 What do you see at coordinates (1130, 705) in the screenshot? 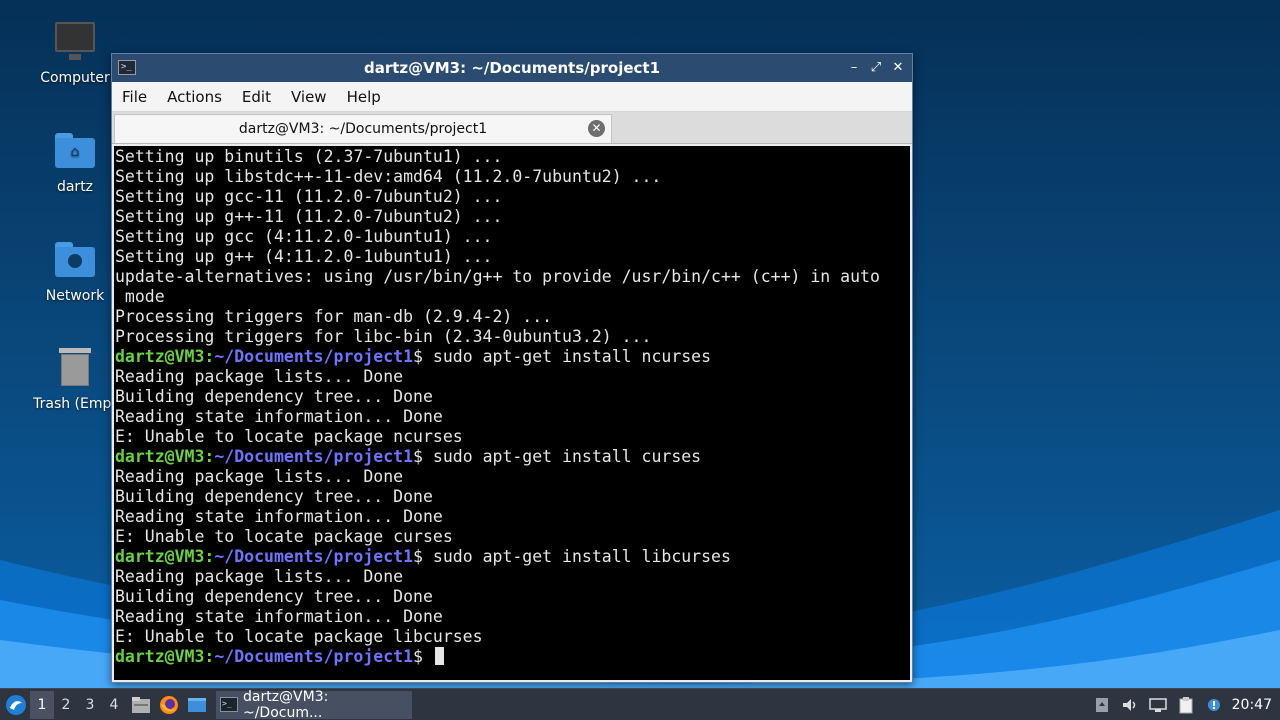
I see `volume-icon` at bounding box center [1130, 705].